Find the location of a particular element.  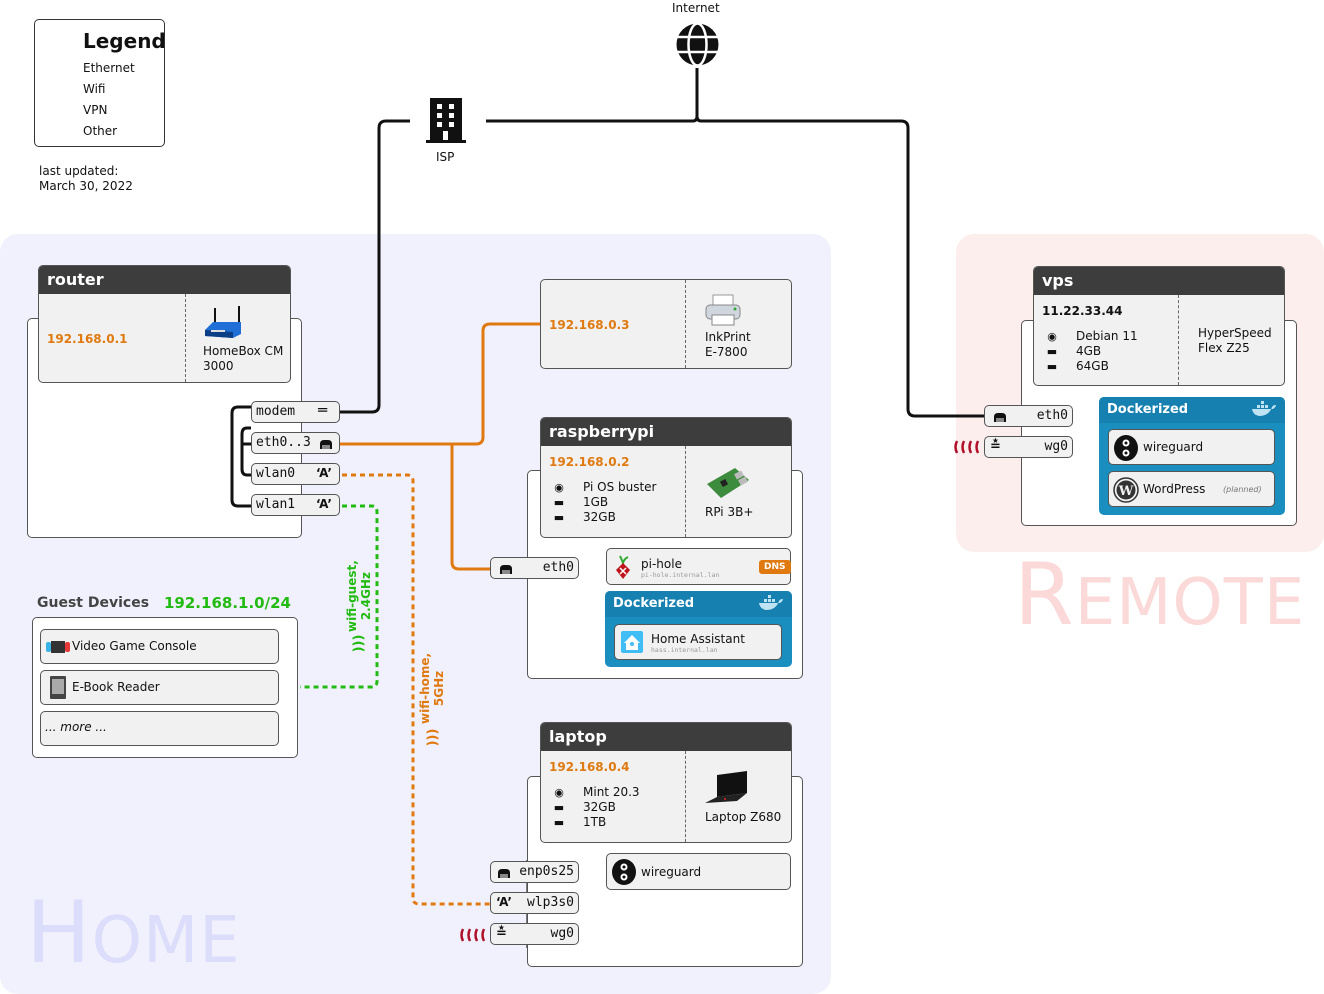

raspberrypi-disk: 32GB is located at coordinates (599, 517).